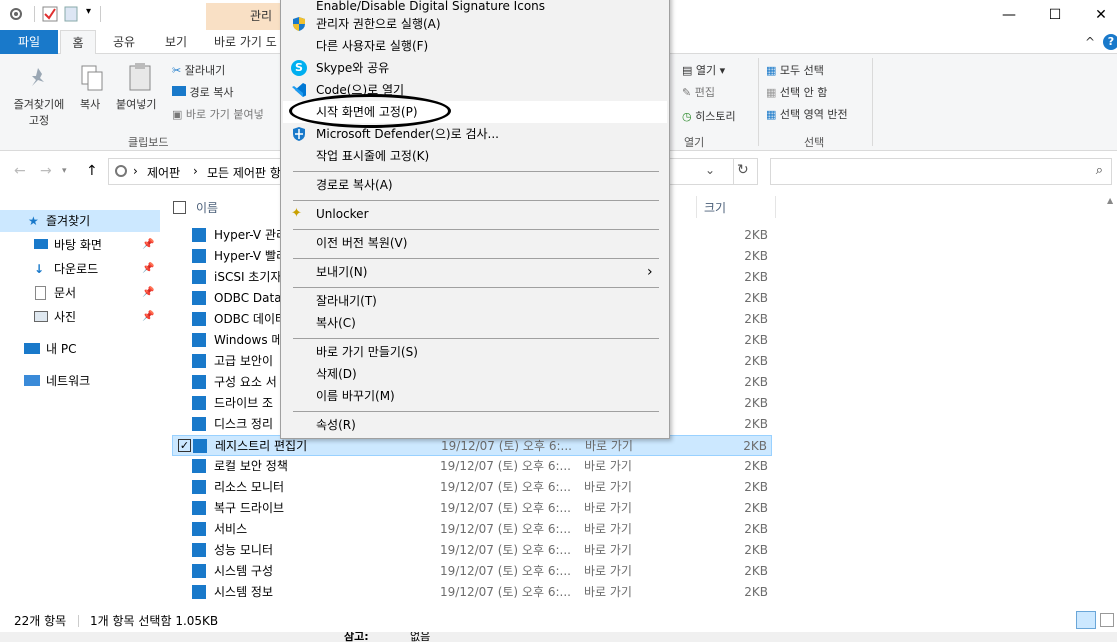 This screenshot has width=1117, height=642. Describe the element at coordinates (472, 466) in the screenshot. I see `table-row: 로컬 보안 정책 19/12/07 (토) 오후 6:... 바로 가기 2KB` at that location.